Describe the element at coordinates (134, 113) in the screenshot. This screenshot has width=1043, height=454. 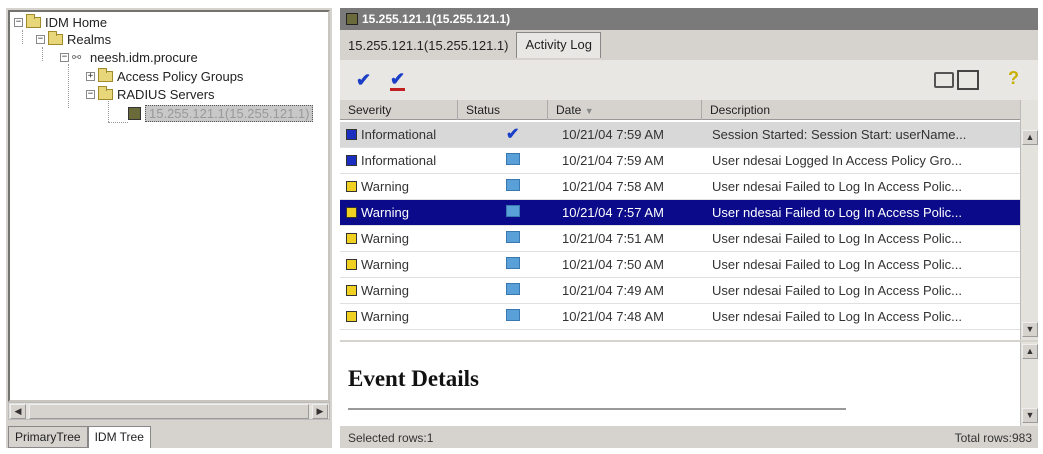
I see `server-icon` at that location.